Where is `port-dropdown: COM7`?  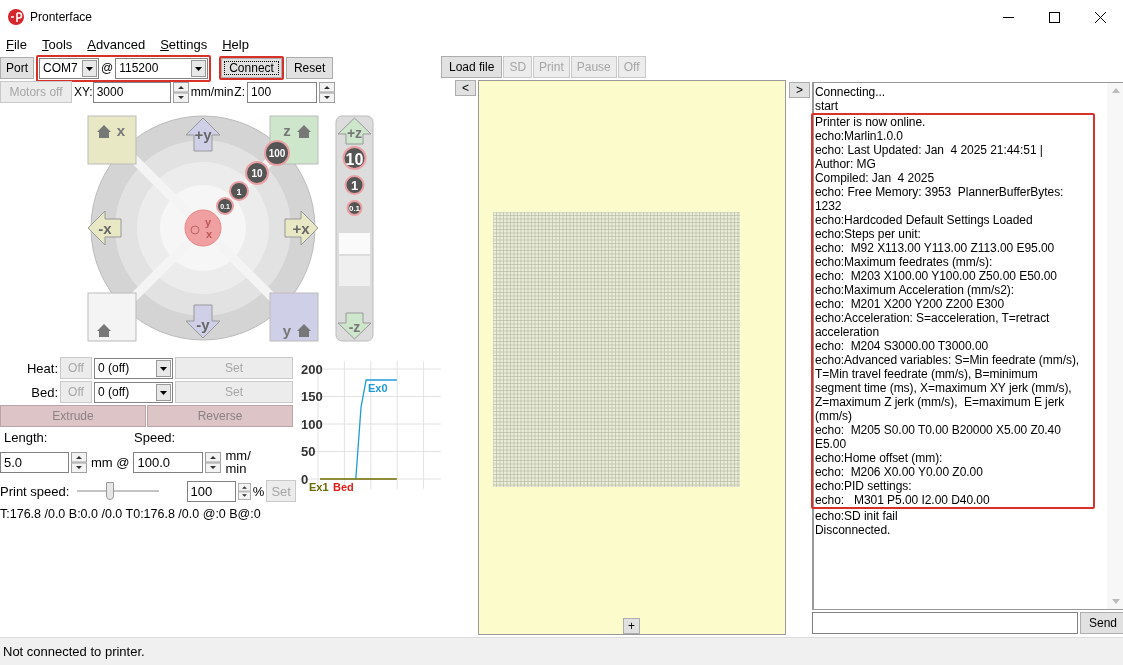
port-dropdown: COM7 is located at coordinates (69, 68).